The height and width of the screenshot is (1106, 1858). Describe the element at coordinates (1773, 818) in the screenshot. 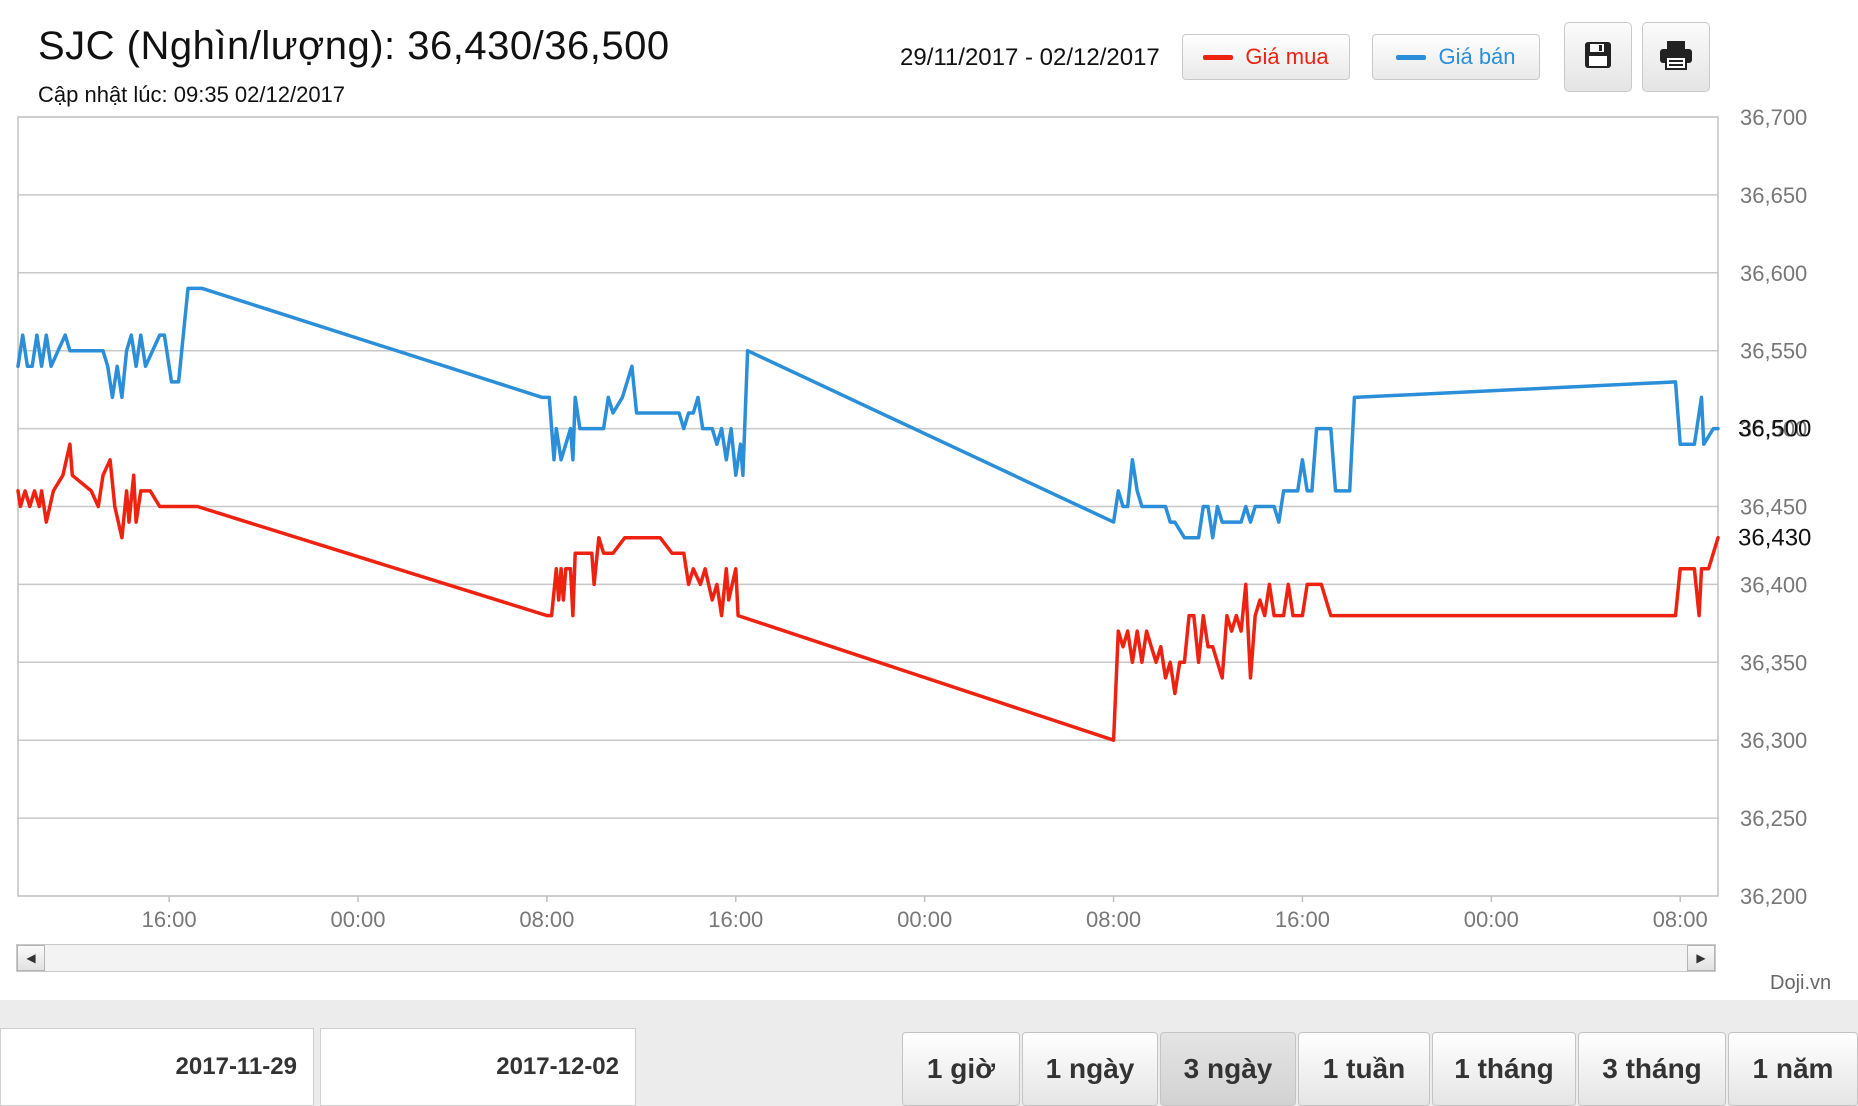

I see `y-tick-label: 36,250` at that location.